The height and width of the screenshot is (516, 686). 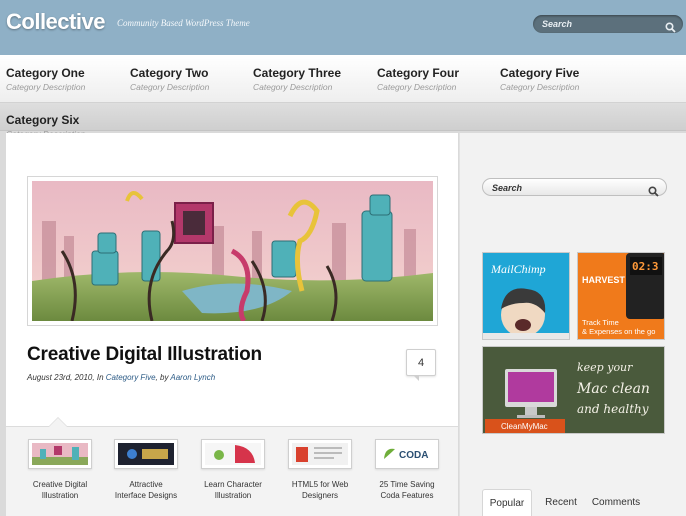 What do you see at coordinates (60, 470) in the screenshot?
I see `thumbnail-item: Creative Digital Illustration` at bounding box center [60, 470].